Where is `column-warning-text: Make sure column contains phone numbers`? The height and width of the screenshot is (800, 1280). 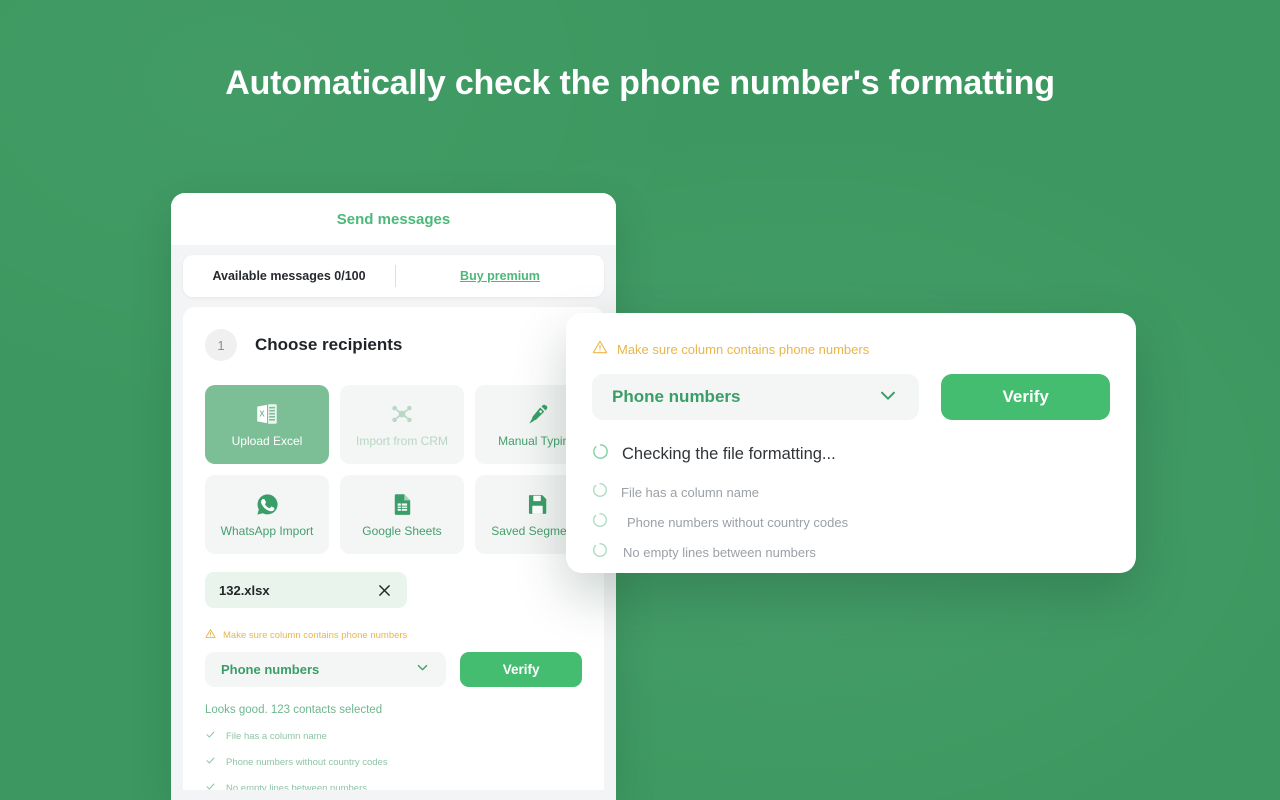
column-warning-text: Make sure column contains phone numbers is located at coordinates (315, 635).